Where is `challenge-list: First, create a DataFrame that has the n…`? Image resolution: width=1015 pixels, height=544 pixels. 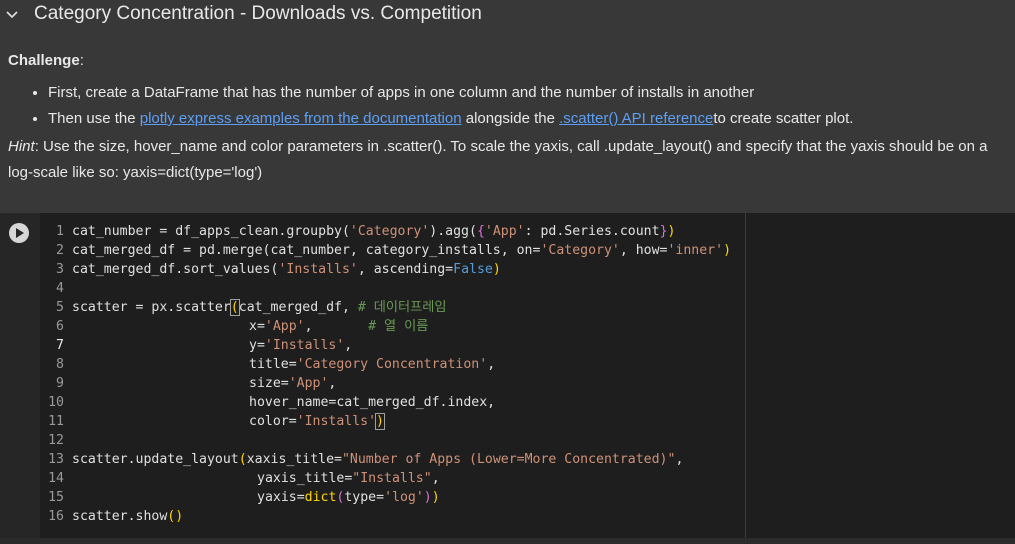 challenge-list: First, create a DataFrame that has the n… is located at coordinates (510, 106).